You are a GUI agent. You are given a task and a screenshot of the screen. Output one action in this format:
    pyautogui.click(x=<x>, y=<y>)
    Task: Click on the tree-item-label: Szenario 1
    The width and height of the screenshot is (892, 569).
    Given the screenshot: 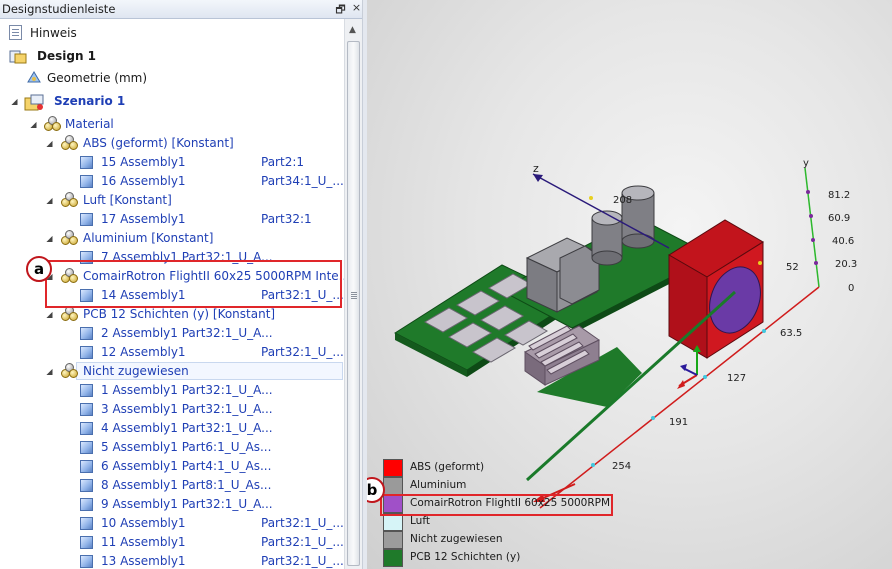 What is the action you would take?
    pyautogui.click(x=90, y=101)
    